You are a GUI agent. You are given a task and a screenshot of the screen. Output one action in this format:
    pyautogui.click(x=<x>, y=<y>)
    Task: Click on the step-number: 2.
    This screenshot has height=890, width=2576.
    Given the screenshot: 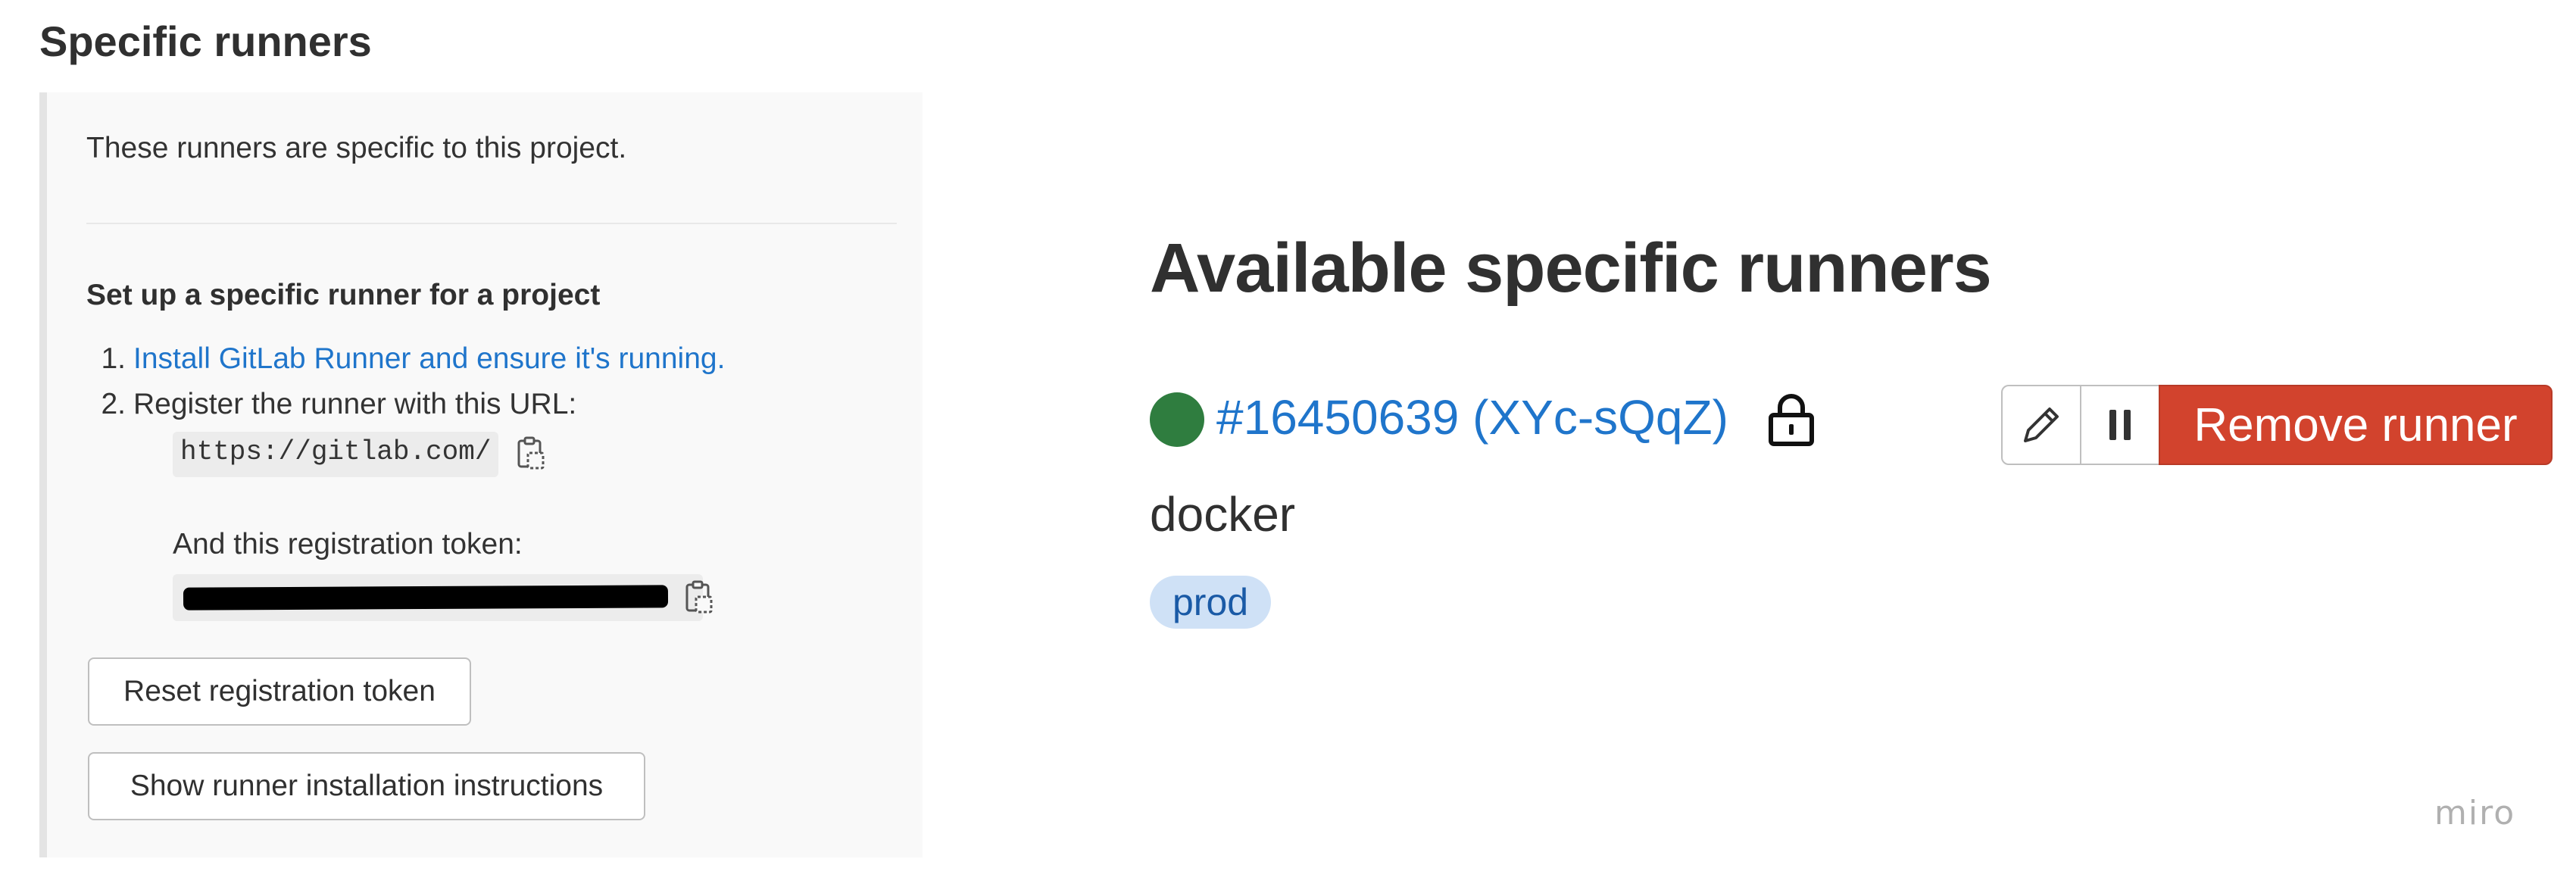 What is the action you would take?
    pyautogui.click(x=114, y=404)
    